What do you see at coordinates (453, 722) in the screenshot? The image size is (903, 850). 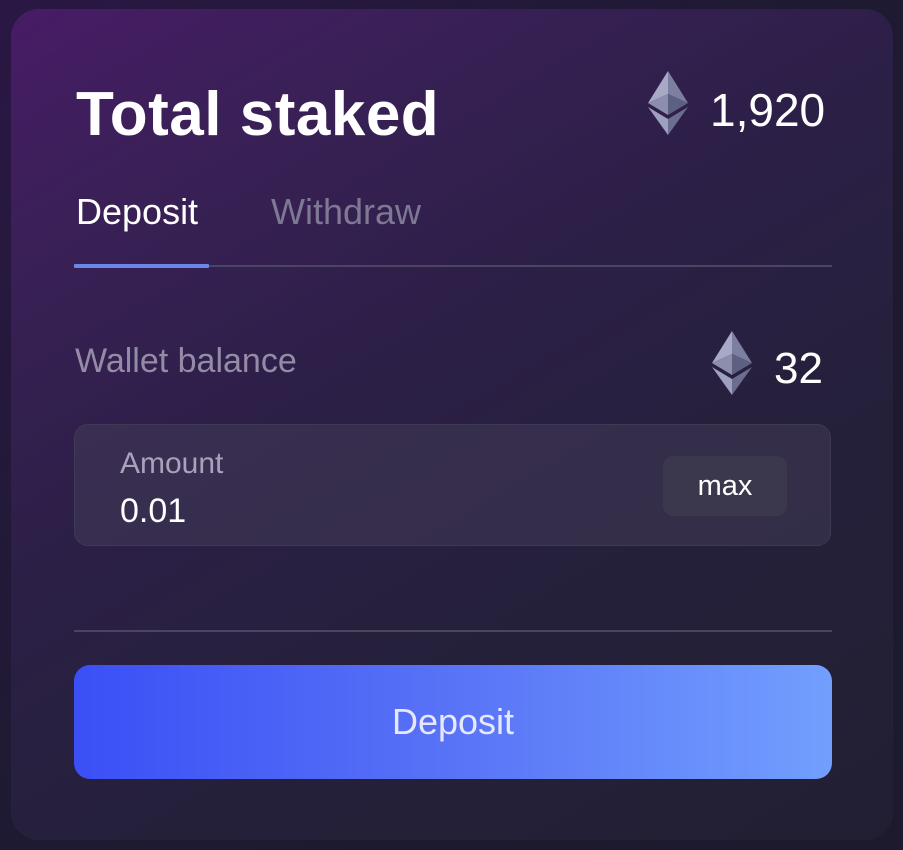 I see `deposit-button: Deposit` at bounding box center [453, 722].